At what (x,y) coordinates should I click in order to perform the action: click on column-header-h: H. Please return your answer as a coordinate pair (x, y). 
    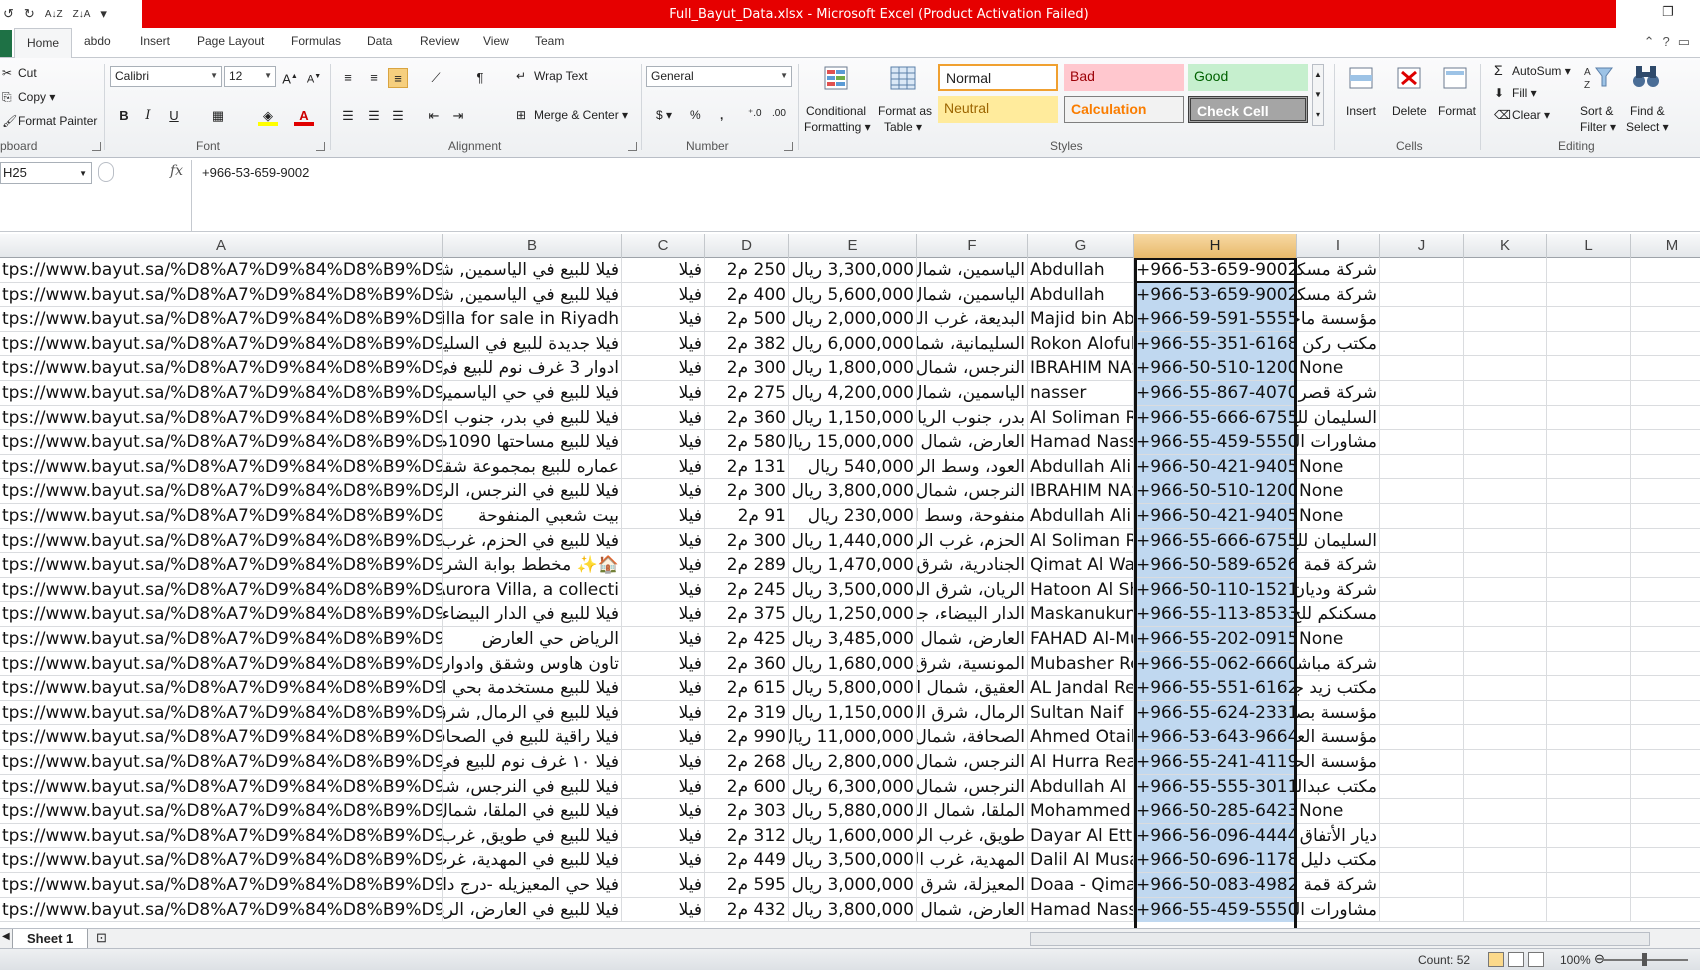
    Looking at the image, I should click on (1215, 246).